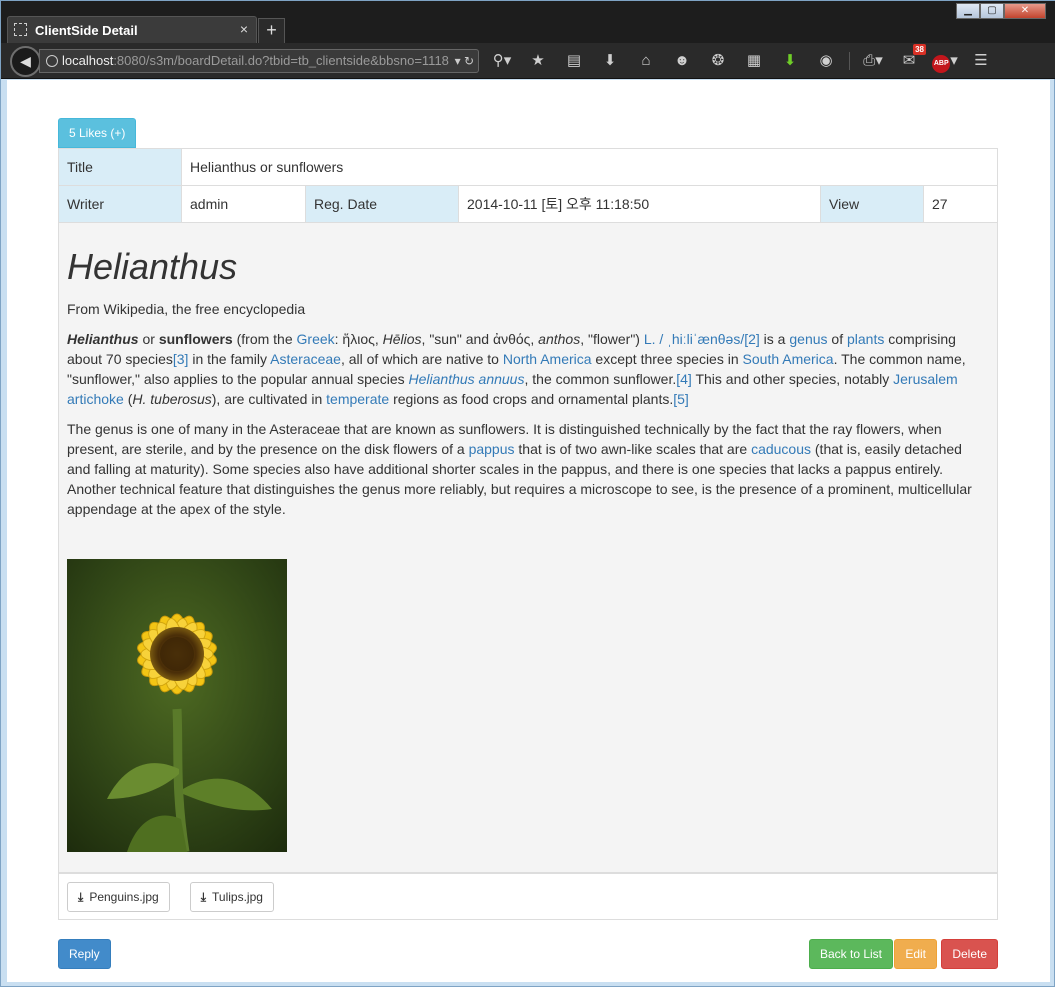 The height and width of the screenshot is (987, 1055). I want to click on link-ref-3: [3], so click(181, 359).